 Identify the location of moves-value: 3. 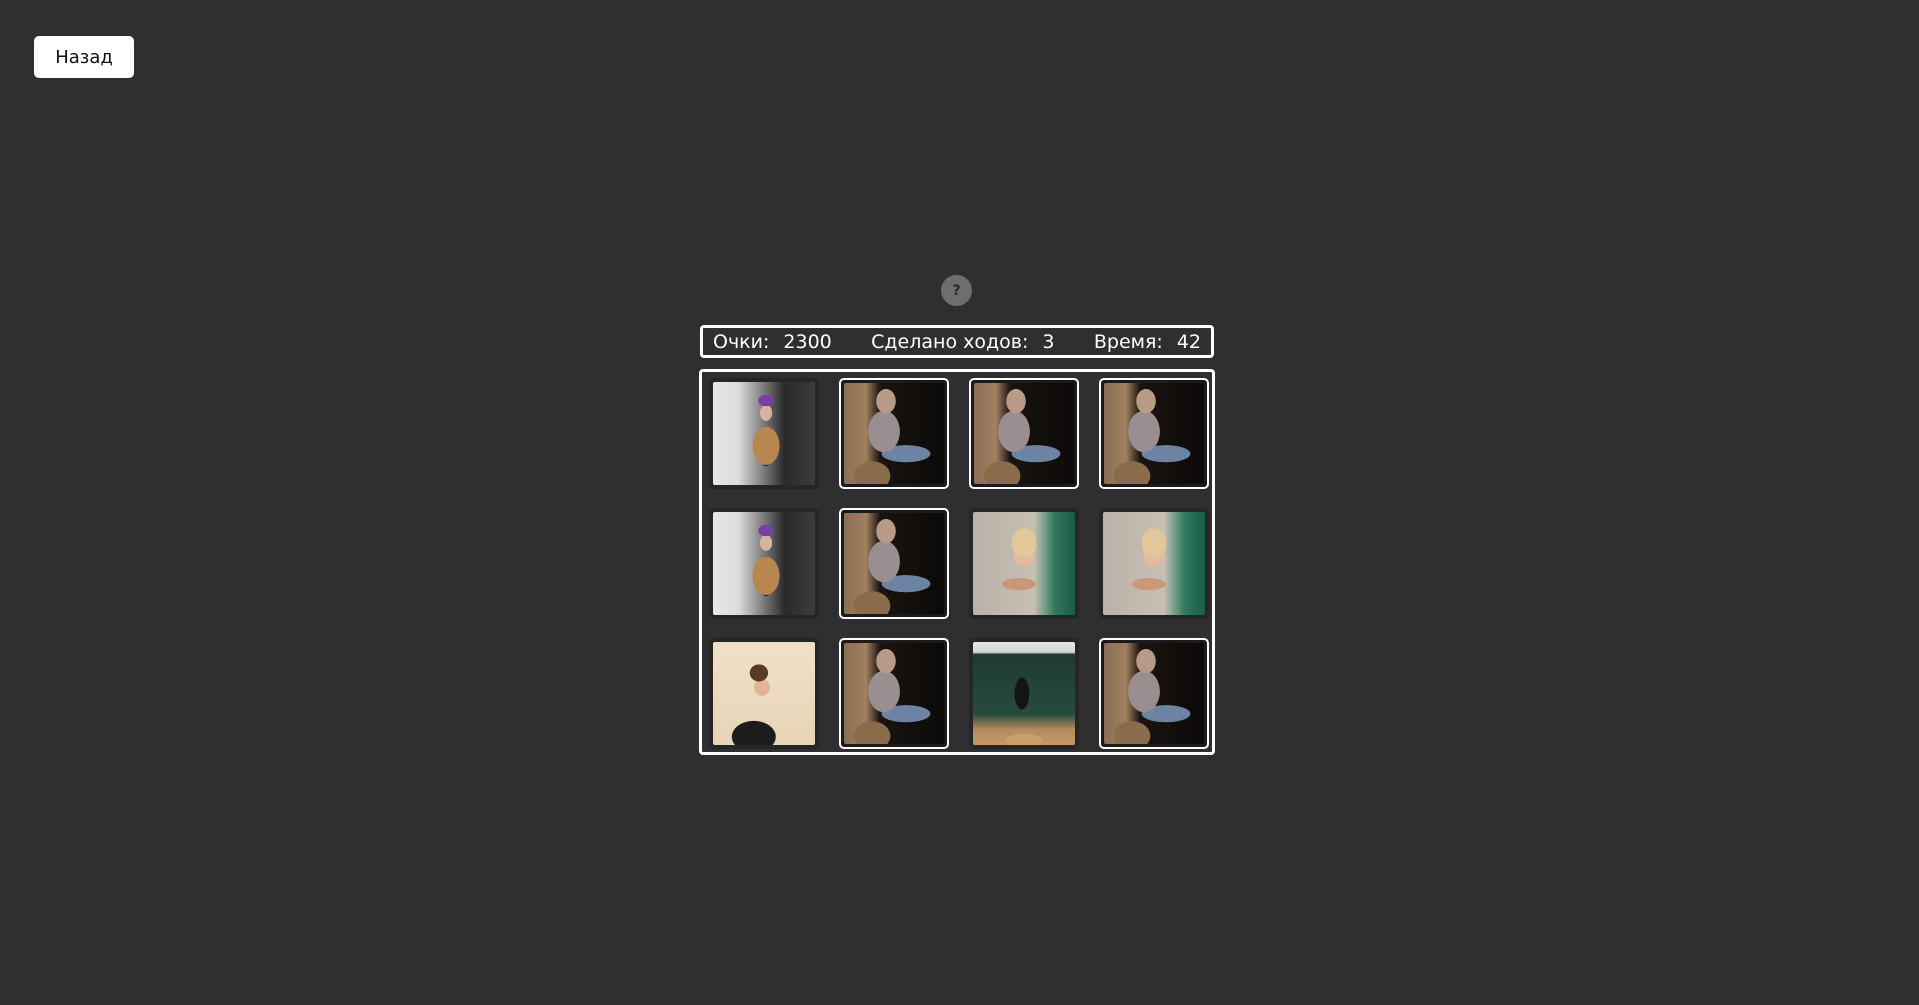
(1048, 341).